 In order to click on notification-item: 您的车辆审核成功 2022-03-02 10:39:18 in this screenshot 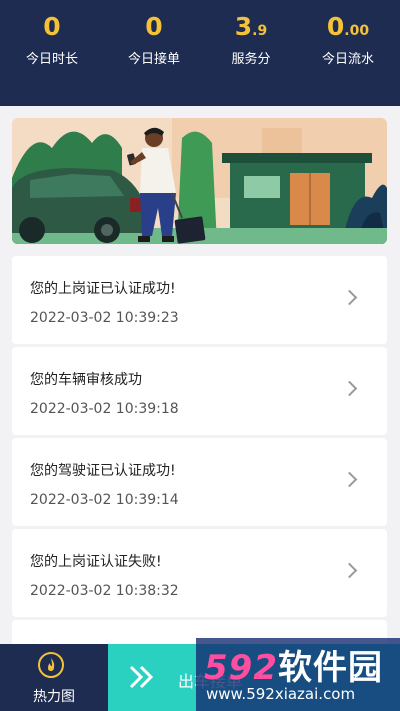, I will do `click(199, 391)`.